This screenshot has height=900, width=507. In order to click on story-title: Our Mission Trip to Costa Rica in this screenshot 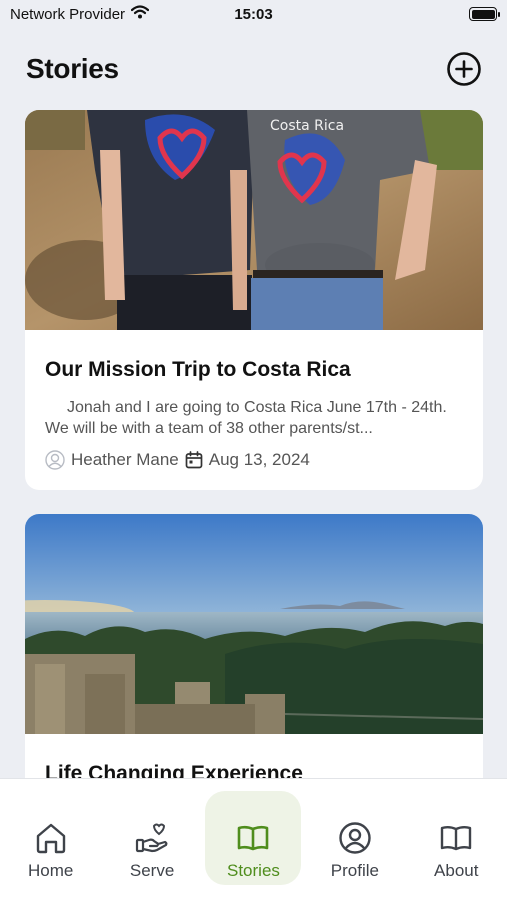, I will do `click(198, 369)`.